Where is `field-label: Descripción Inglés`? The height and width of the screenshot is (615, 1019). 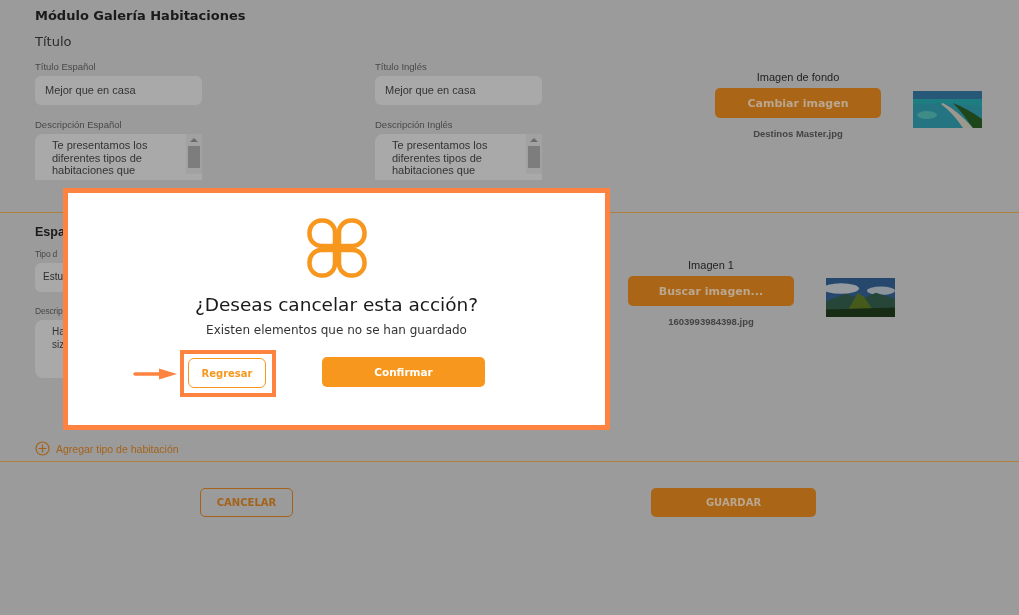
field-label: Descripción Inglés is located at coordinates (414, 124).